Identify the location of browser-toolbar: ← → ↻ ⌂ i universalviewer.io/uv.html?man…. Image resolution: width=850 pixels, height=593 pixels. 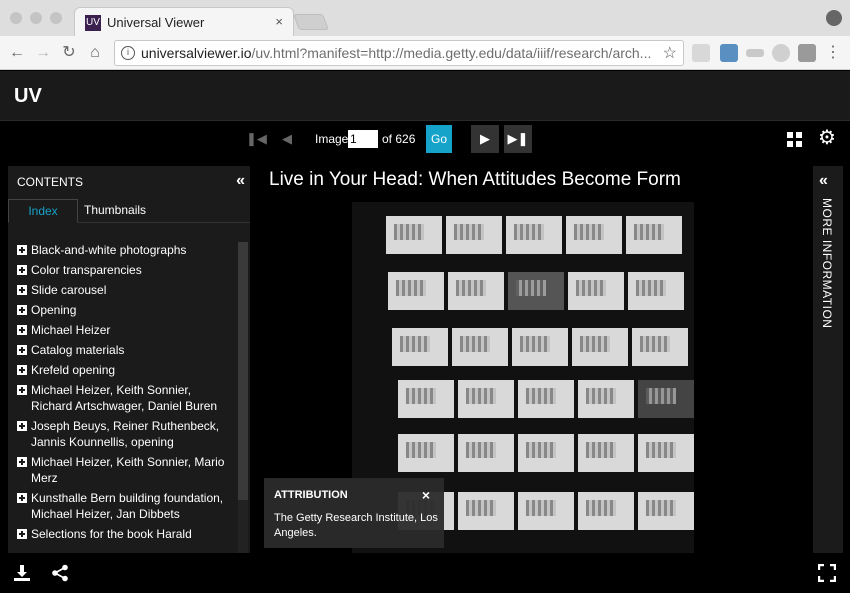
(425, 53).